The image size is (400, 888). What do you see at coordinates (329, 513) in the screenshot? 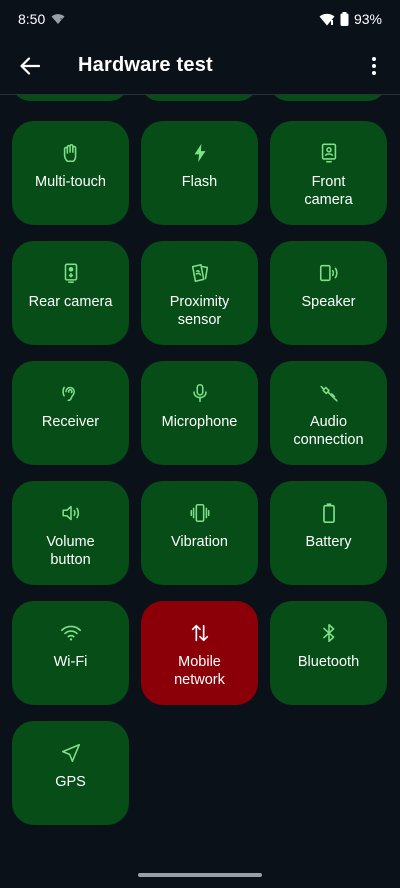
I see `battery-icon` at bounding box center [329, 513].